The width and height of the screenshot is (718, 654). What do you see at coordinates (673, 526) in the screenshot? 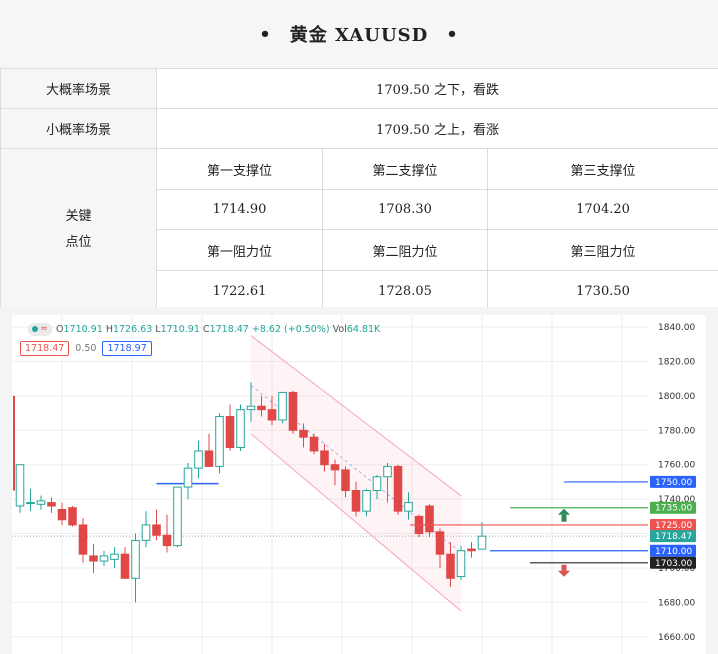
I see `price-tag-label: 1725.00` at bounding box center [673, 526].